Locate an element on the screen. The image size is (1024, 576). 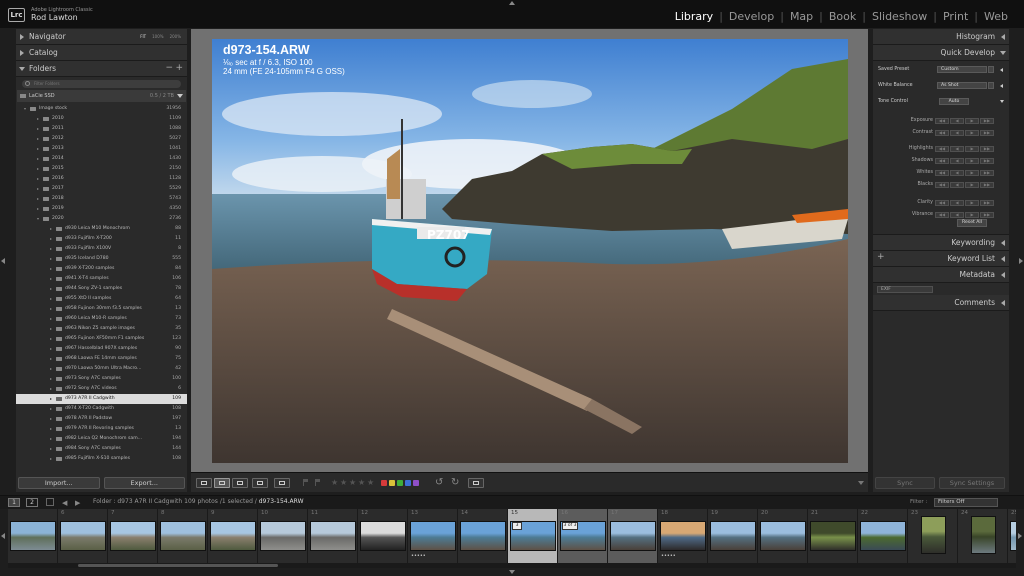
top-panel-toggle-icon is located at coordinates (512, 3).